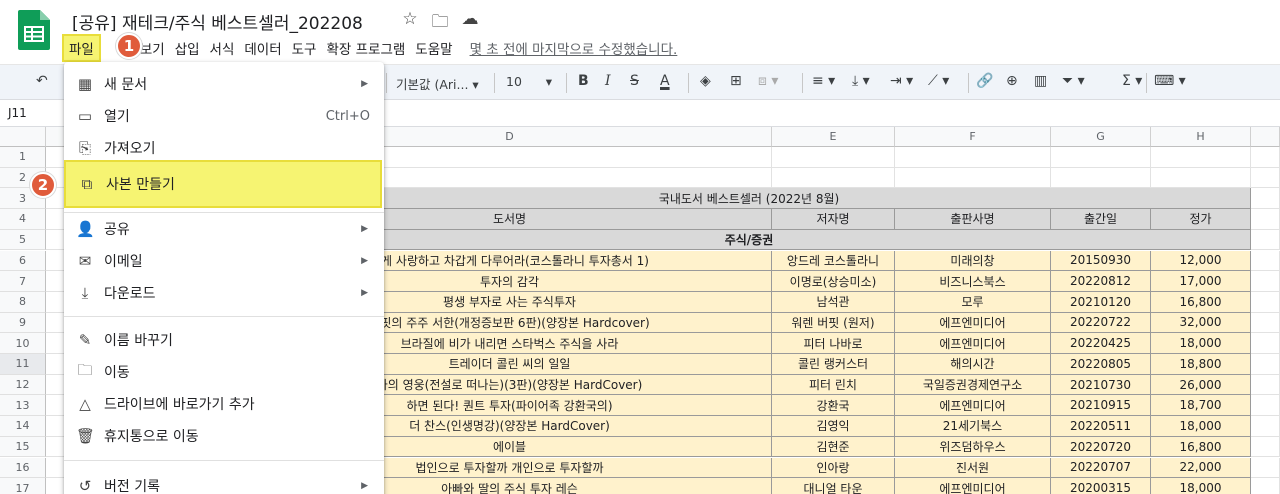 This screenshot has width=1280, height=494. What do you see at coordinates (861, 81) in the screenshot?
I see `vertical-align-icon: ⤓ ▾` at bounding box center [861, 81].